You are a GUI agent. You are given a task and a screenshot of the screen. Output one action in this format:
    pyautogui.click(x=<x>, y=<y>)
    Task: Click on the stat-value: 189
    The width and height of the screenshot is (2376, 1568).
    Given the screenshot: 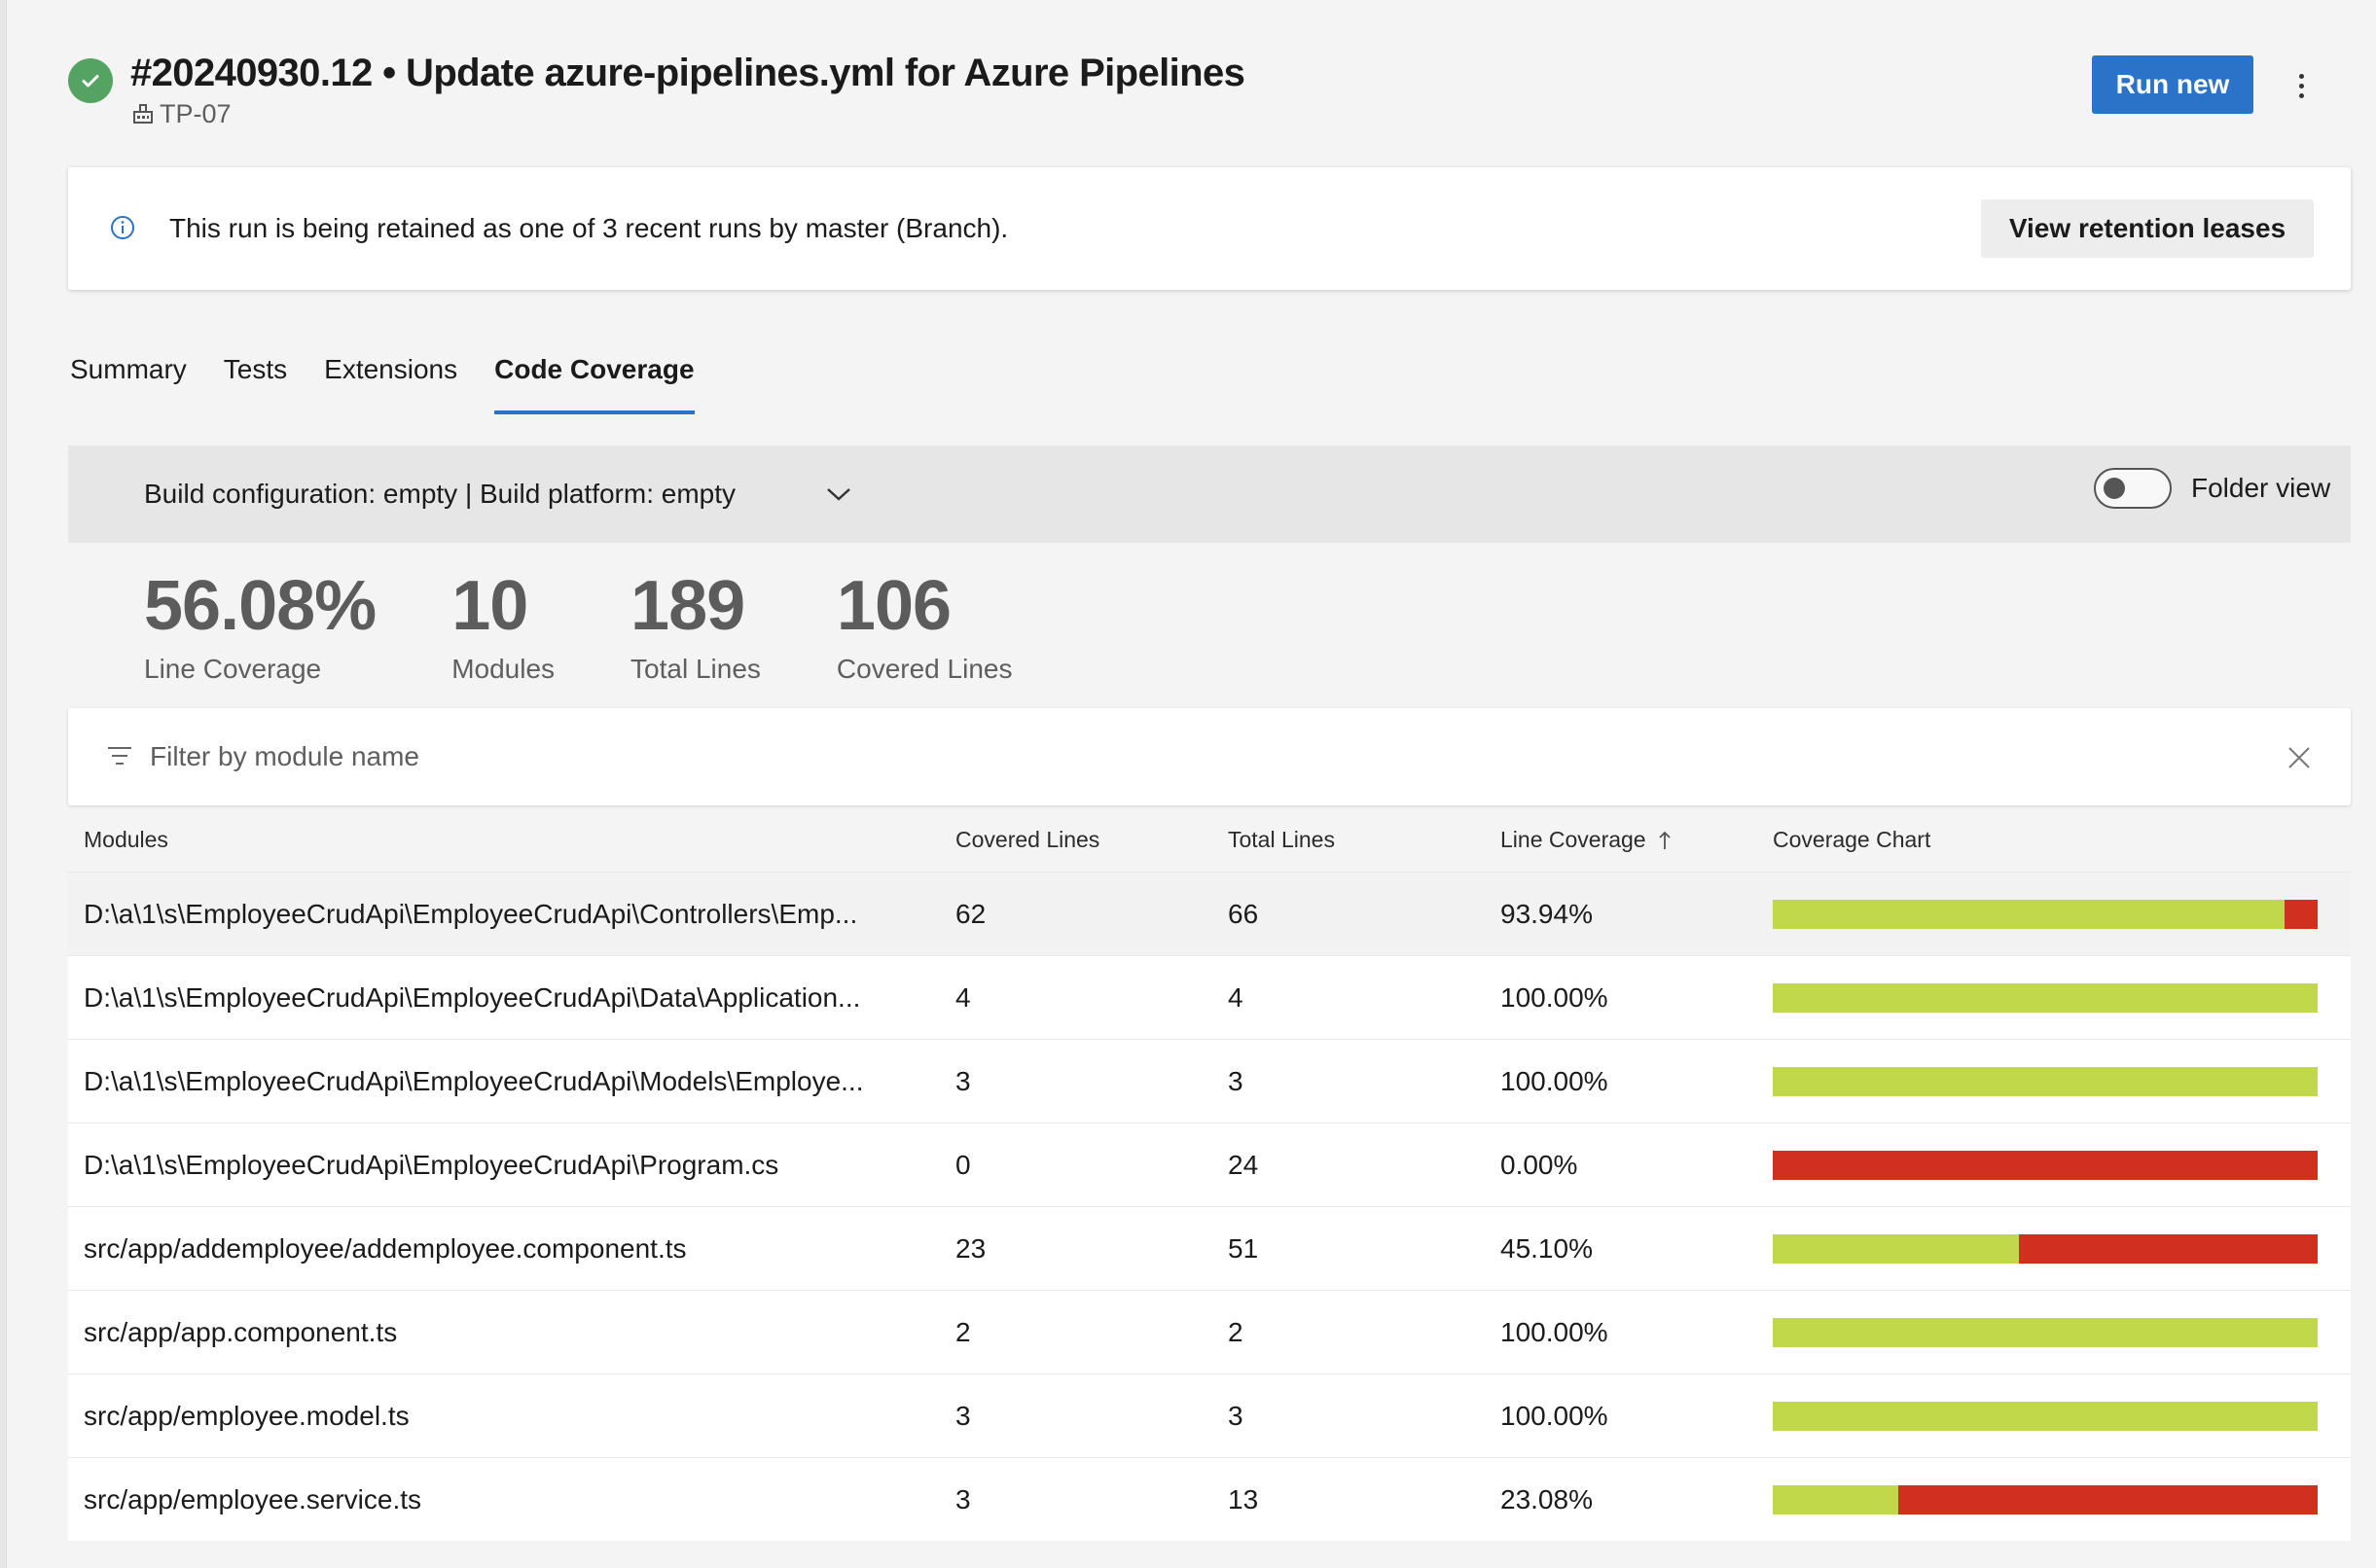 What is the action you would take?
    pyautogui.click(x=687, y=606)
    